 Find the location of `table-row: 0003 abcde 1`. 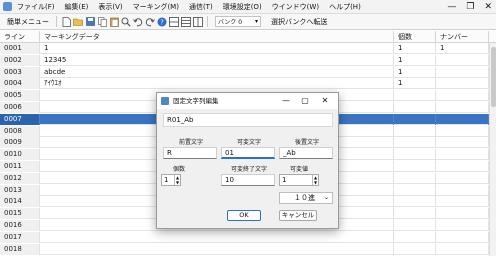

table-row: 0003 abcde 1 is located at coordinates (248, 72).